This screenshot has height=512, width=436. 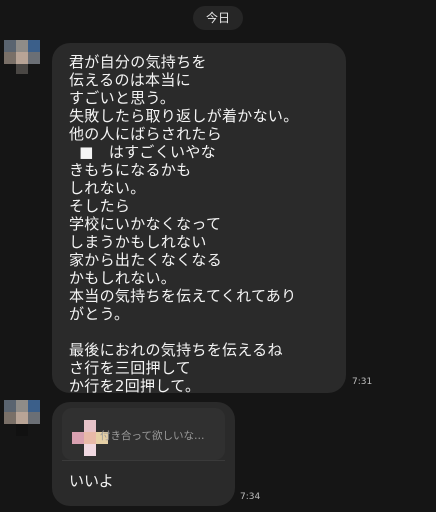 What do you see at coordinates (107, 188) in the screenshot?
I see `message-line: しれない。` at bounding box center [107, 188].